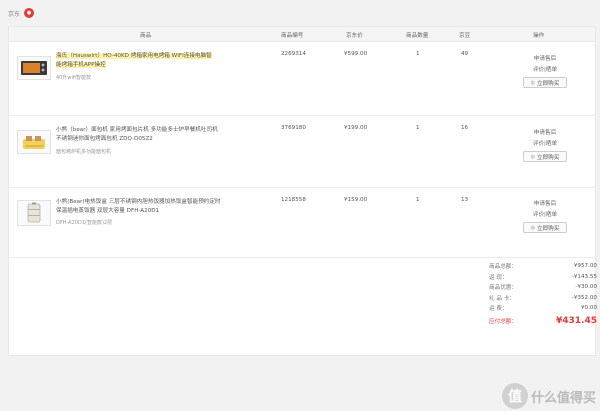 Image resolution: width=600 pixels, height=411 pixels. I want to click on table-header: 商品 商品编号 京东价 商品数量 京豆 操作, so click(302, 34).